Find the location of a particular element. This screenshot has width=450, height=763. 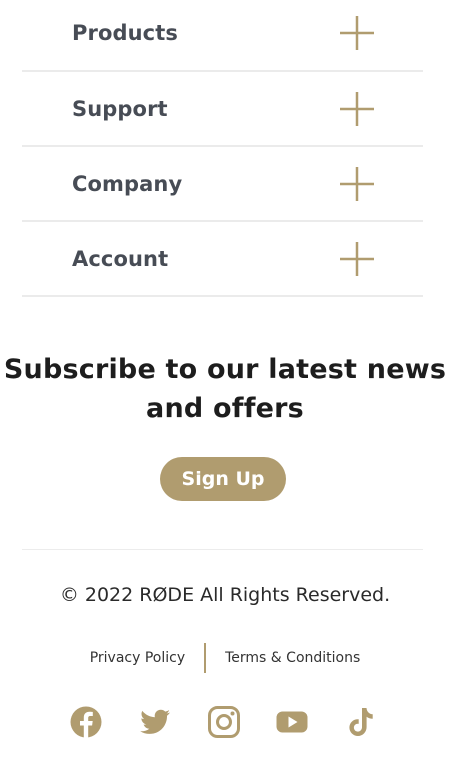

tiktok-icon is located at coordinates (361, 722).